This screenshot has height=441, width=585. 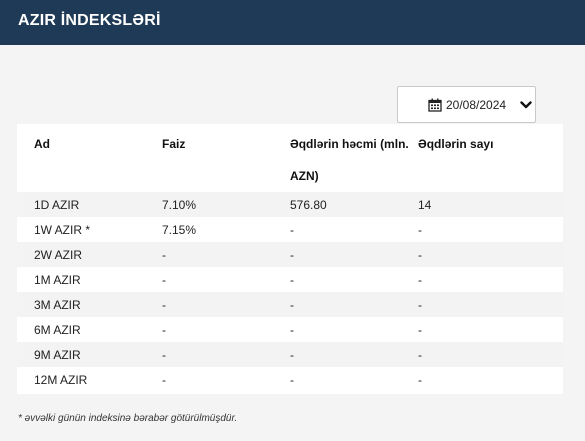 What do you see at coordinates (476, 105) in the screenshot?
I see `date-value: 20/08/2024` at bounding box center [476, 105].